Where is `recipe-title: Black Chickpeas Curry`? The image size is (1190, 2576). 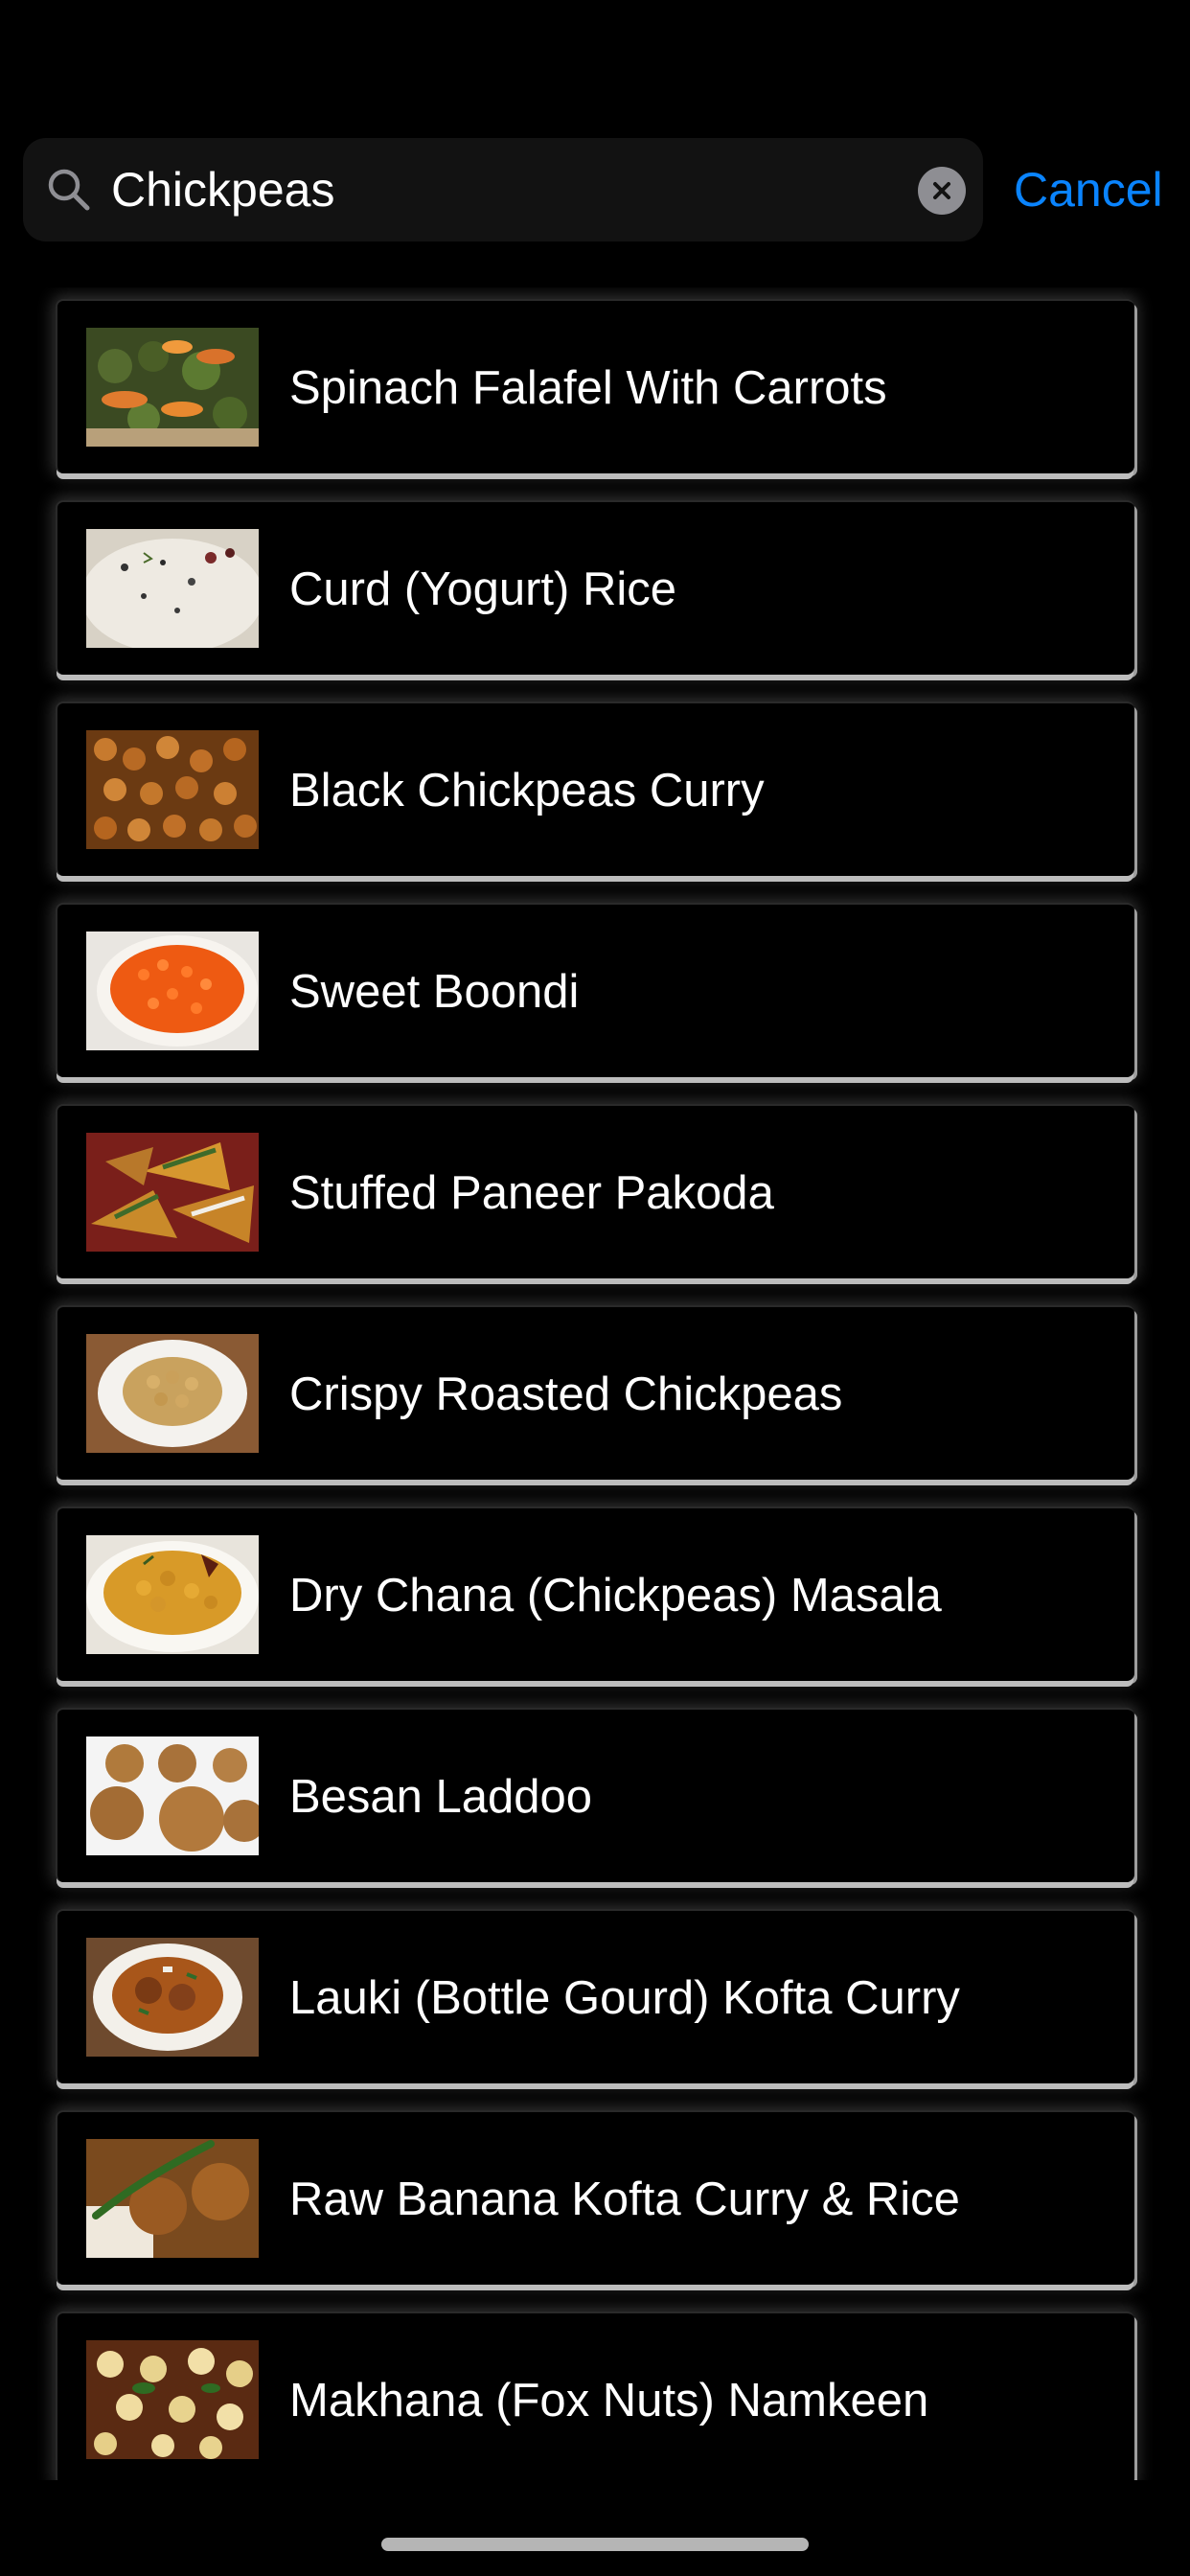
recipe-title: Black Chickpeas Curry is located at coordinates (527, 790).